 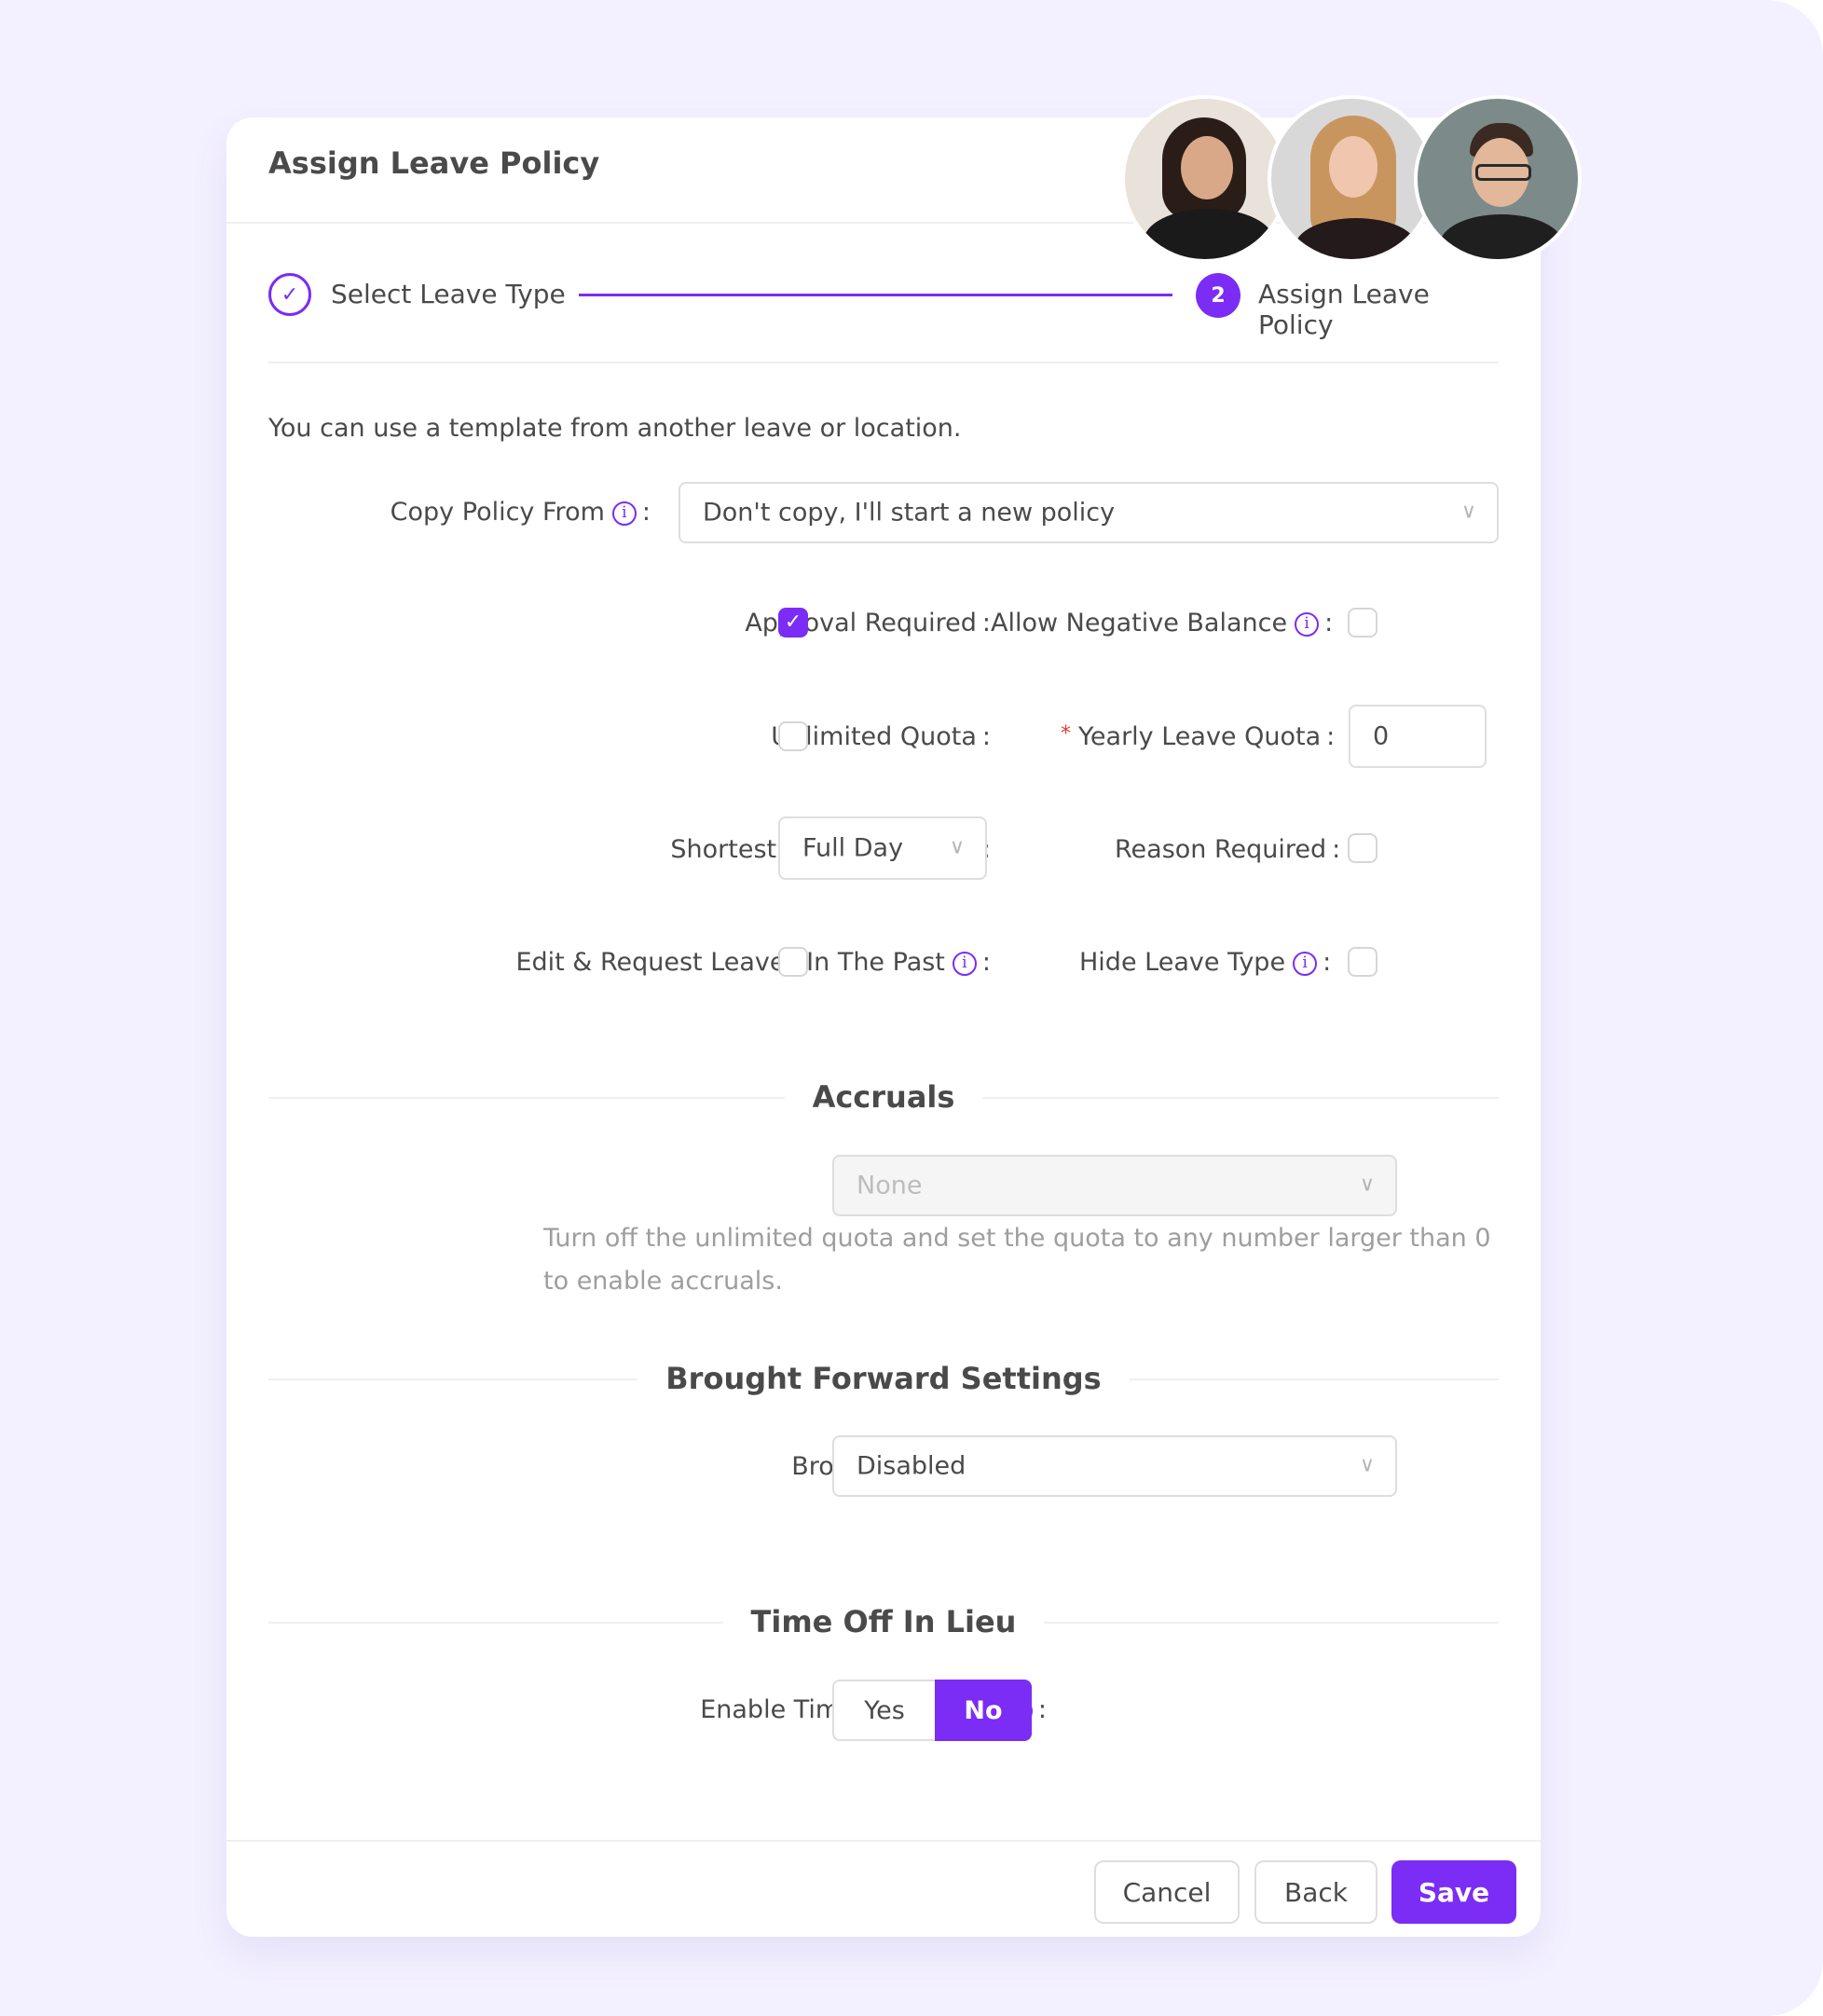 I want to click on accruals-title: Accruals, so click(x=883, y=1097).